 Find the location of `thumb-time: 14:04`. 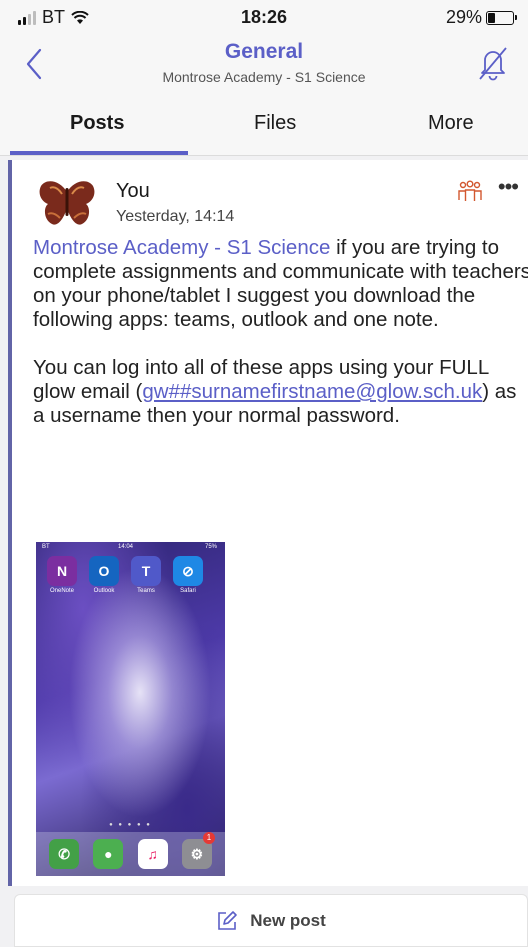

thumb-time: 14:04 is located at coordinates (126, 547).